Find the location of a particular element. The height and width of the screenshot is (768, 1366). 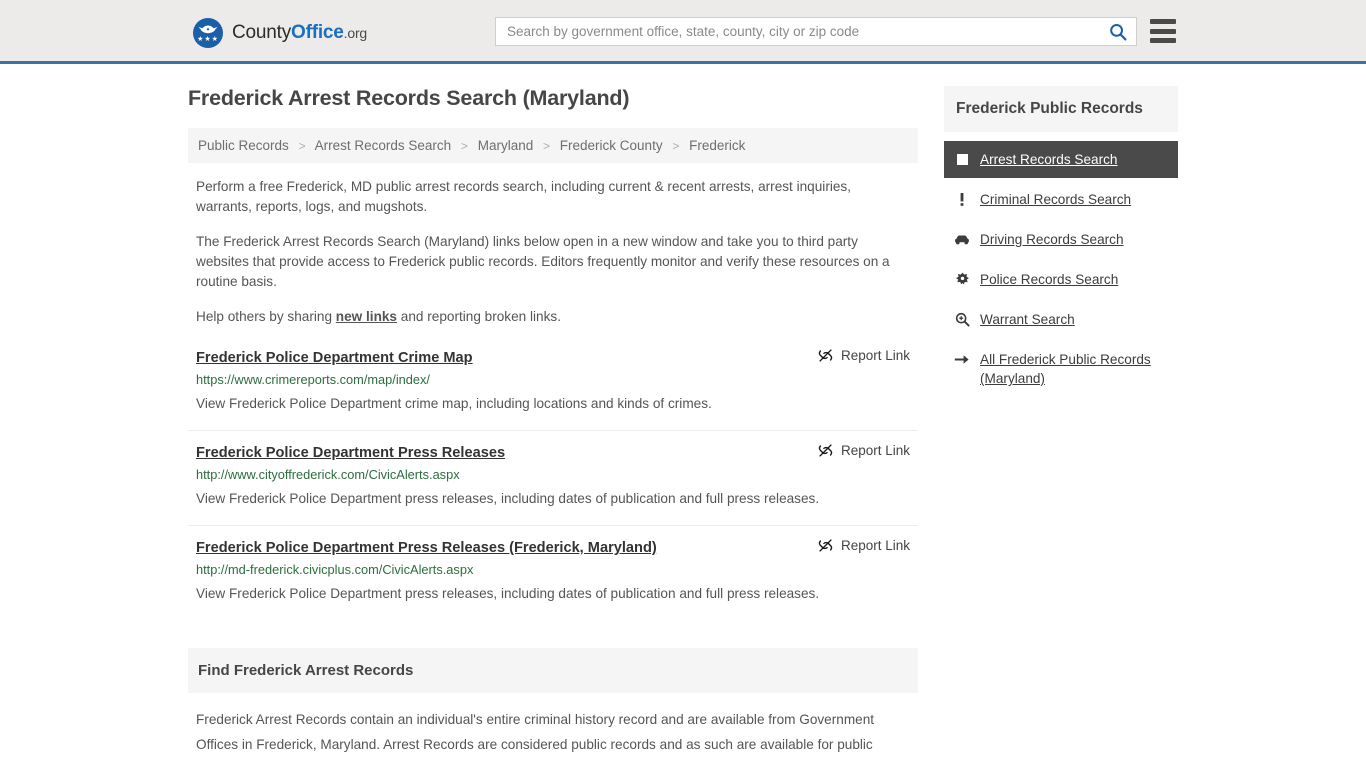

breadcrumb-item-arrest-records-search: Arrest Records Search is located at coordinates (383, 145).